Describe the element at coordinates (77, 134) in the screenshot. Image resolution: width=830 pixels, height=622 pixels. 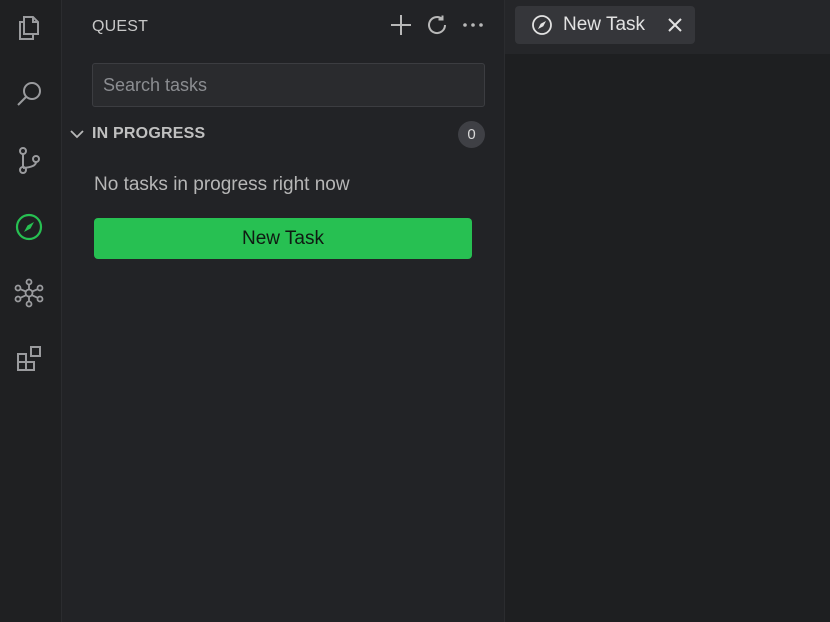
I see `chevron-down-icon` at that location.